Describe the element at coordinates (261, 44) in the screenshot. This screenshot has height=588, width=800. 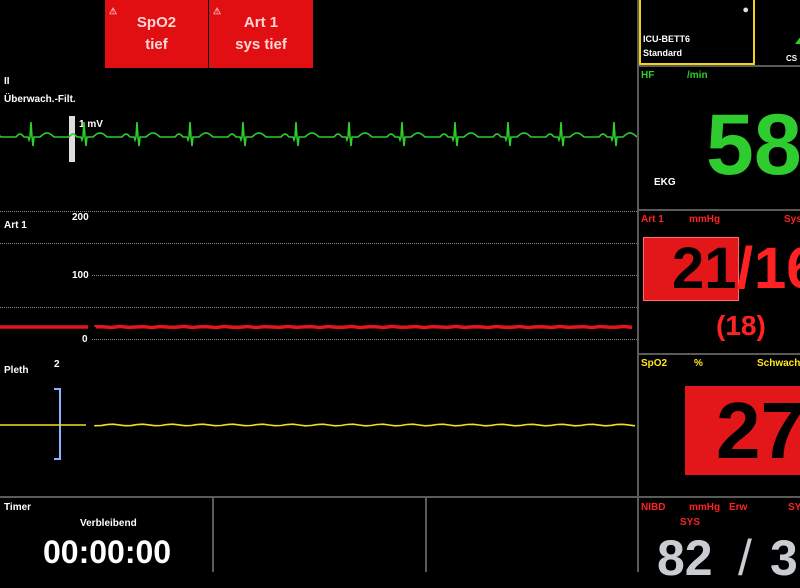
I see `art-alarm-detail: sys tief` at that location.